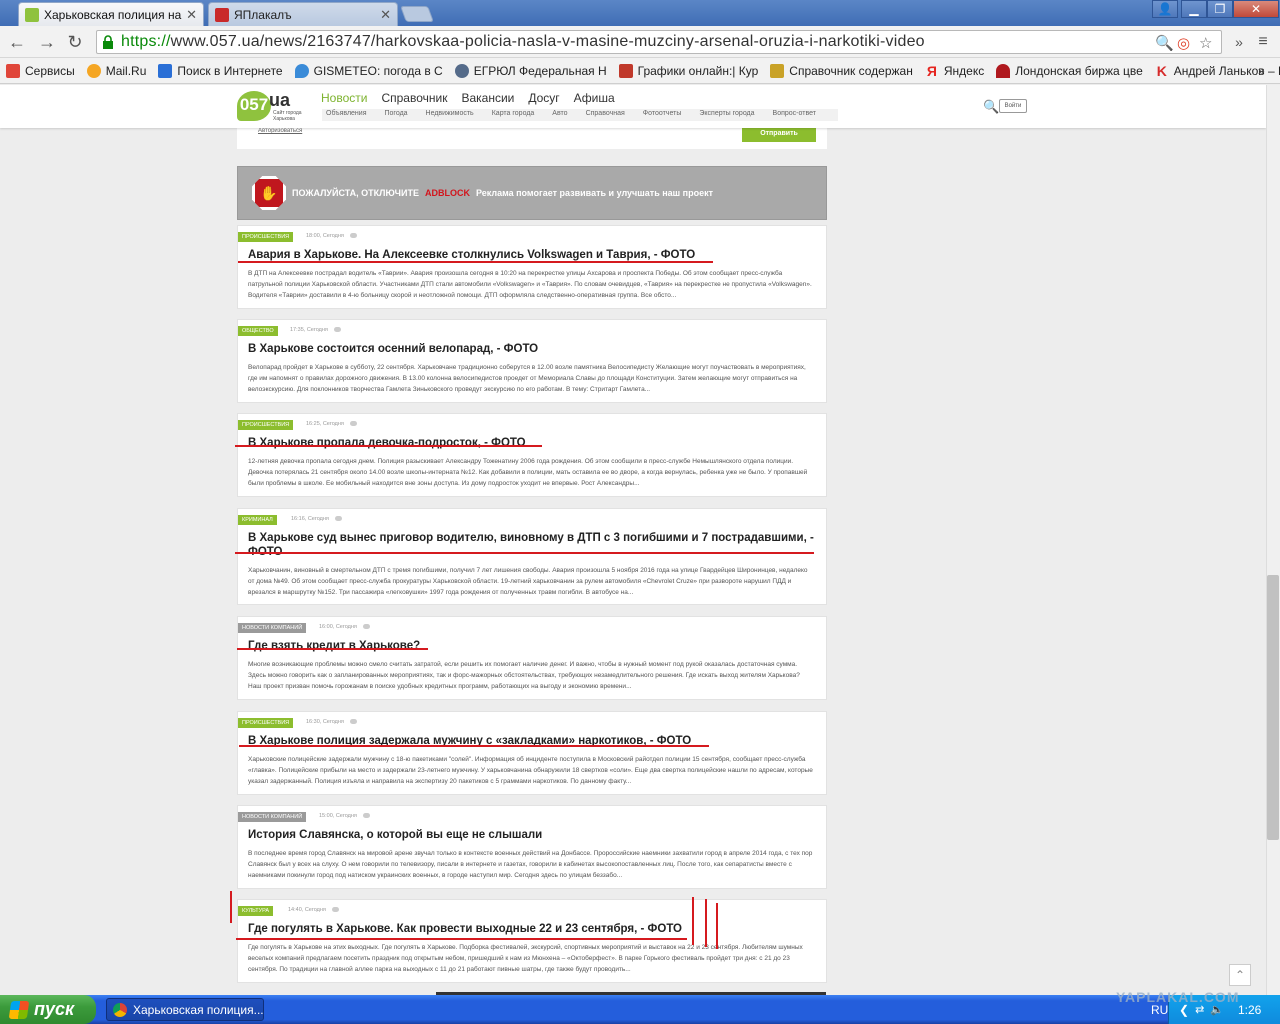  I want to click on windows-logo-icon, so click(19, 1009).